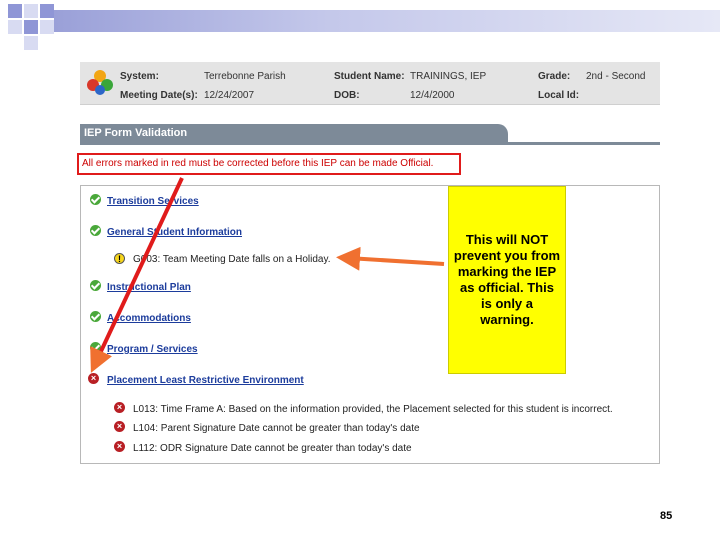 This screenshot has width=720, height=540. I want to click on validation-link-general-student-information: General Student Information, so click(174, 232).